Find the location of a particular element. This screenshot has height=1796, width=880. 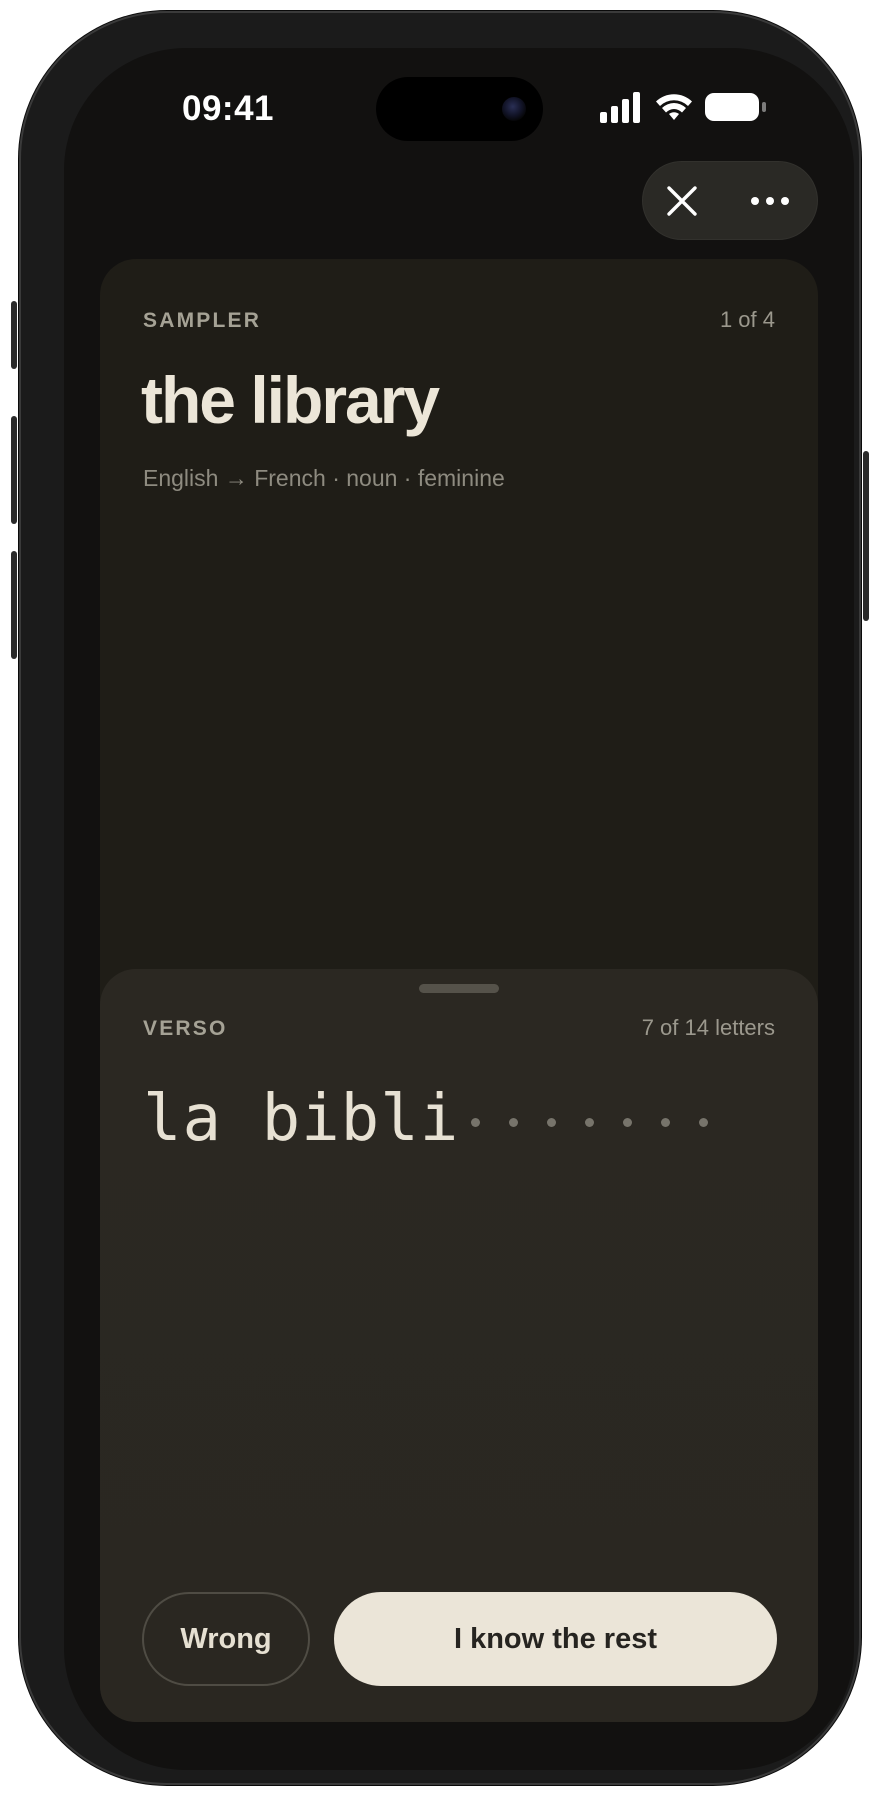

battery-icon is located at coordinates (735, 107).